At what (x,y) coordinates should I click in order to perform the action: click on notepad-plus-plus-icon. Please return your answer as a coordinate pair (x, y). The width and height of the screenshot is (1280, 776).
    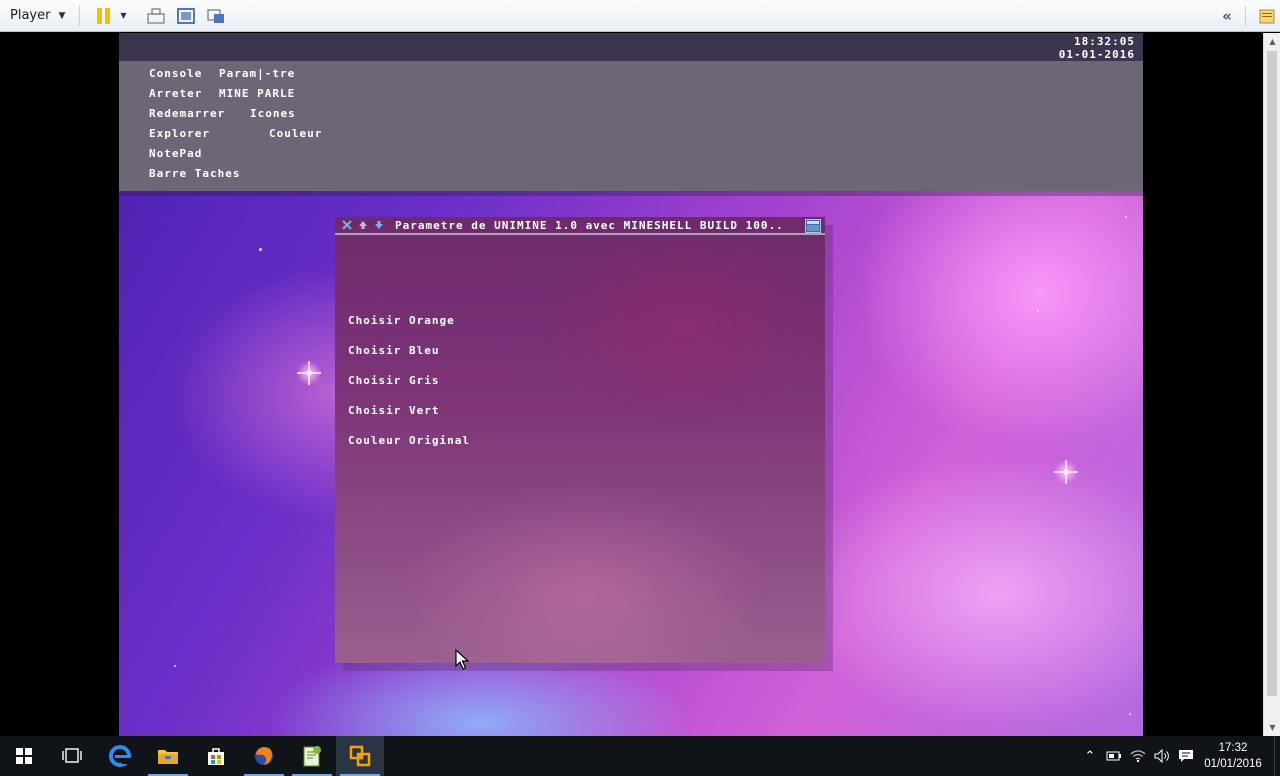
    Looking at the image, I should click on (312, 756).